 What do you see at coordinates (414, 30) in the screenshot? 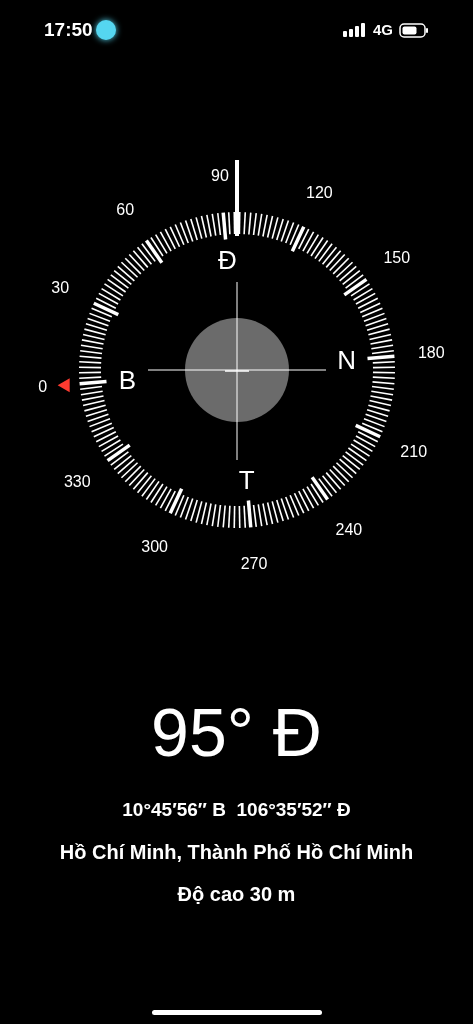
I see `battery-icon` at bounding box center [414, 30].